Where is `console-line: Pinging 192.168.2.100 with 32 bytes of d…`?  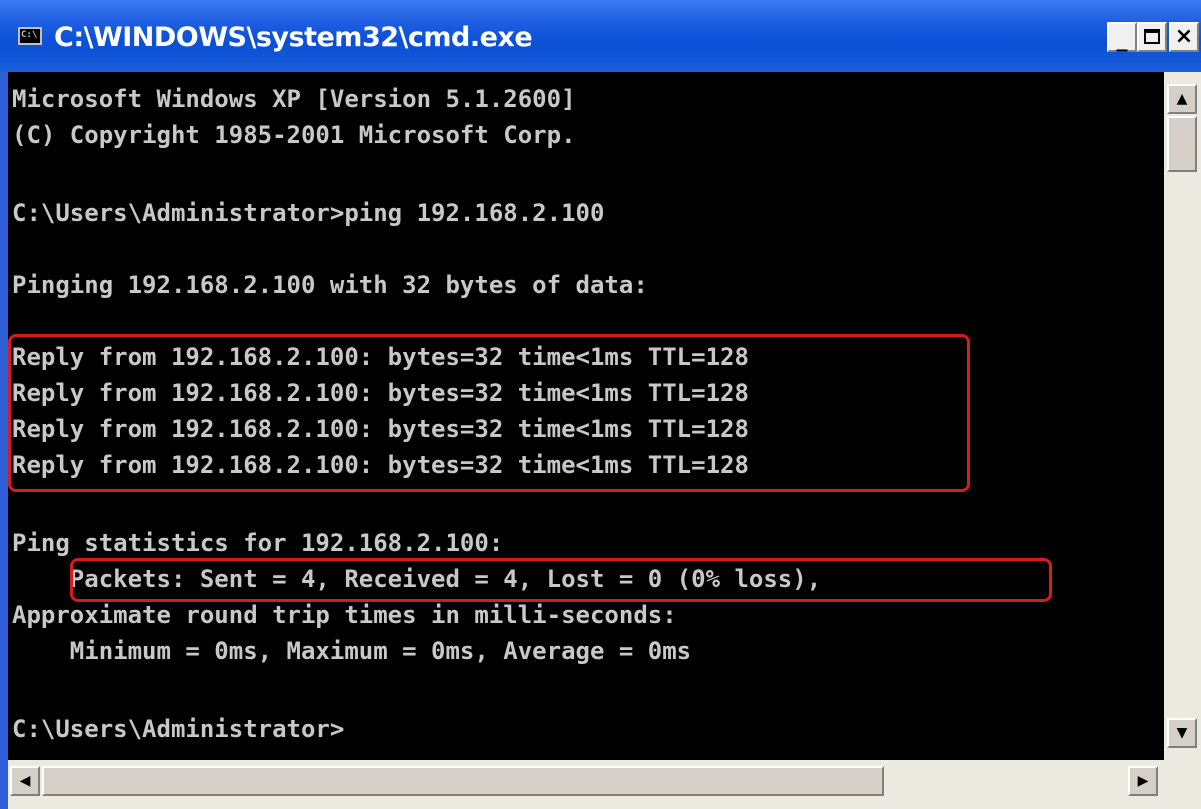 console-line: Pinging 192.168.2.100 with 32 bytes of d… is located at coordinates (330, 285).